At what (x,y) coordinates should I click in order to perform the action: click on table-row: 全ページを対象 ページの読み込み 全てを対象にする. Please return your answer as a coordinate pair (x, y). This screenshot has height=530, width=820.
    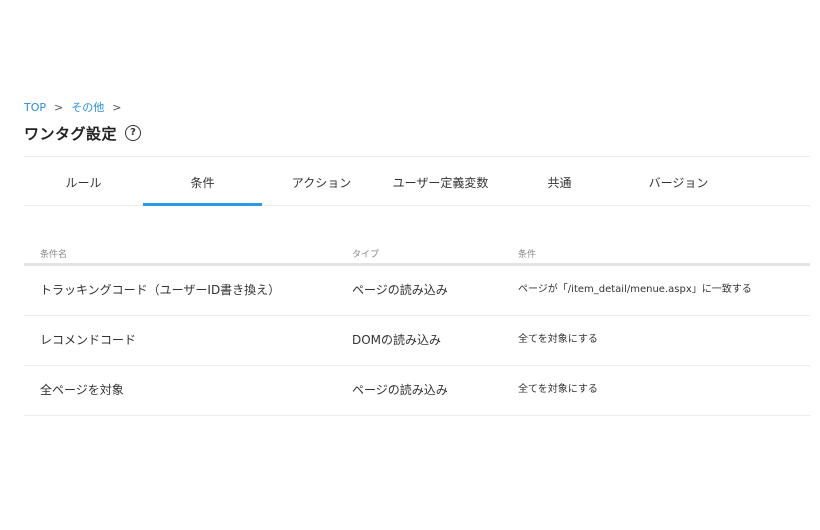
    Looking at the image, I should click on (417, 391).